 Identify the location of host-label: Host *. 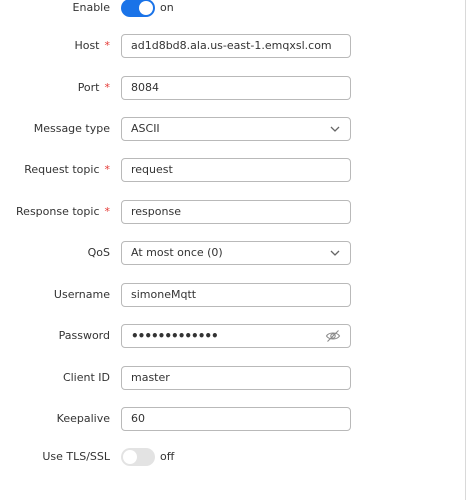
(92, 45).